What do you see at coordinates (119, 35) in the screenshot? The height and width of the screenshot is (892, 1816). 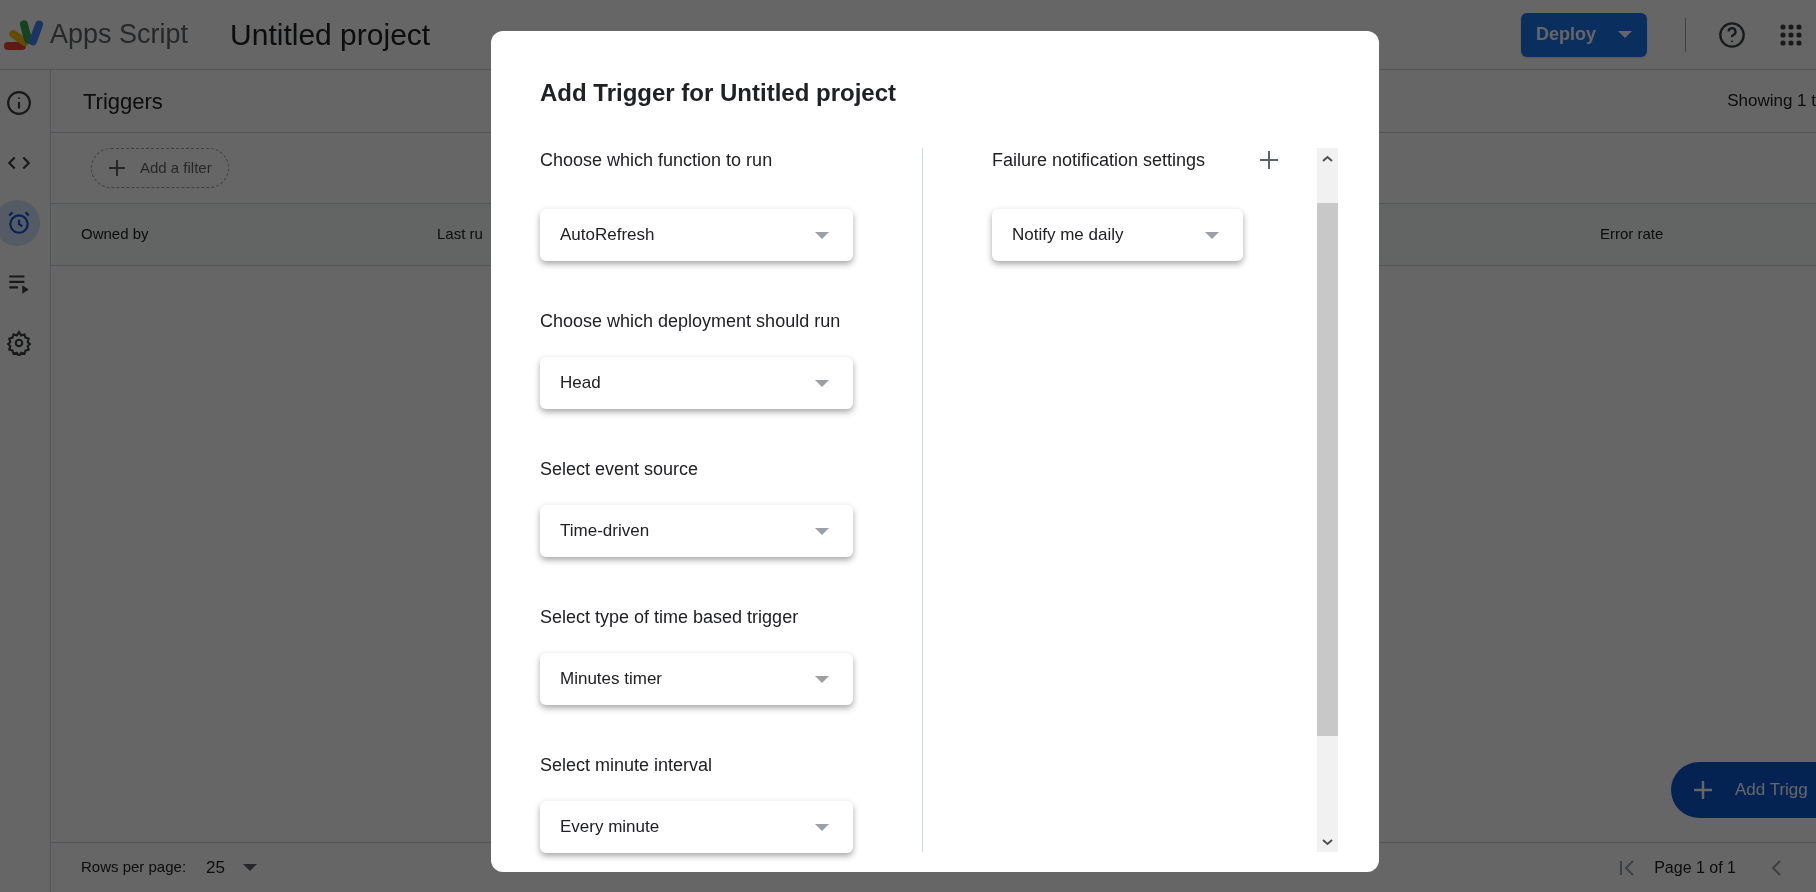 I see `app-name: Apps Script` at bounding box center [119, 35].